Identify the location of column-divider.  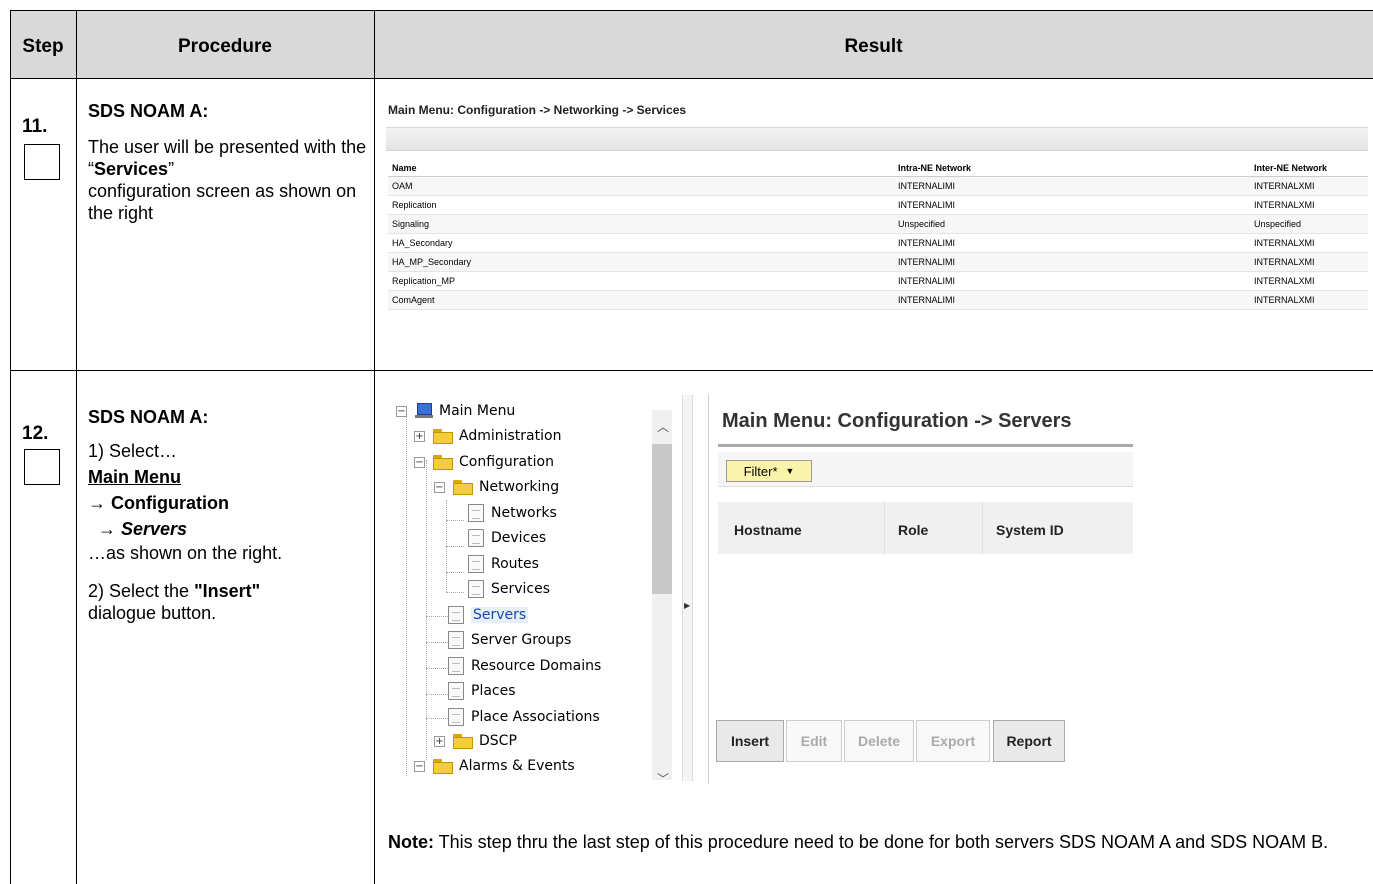
(982, 528).